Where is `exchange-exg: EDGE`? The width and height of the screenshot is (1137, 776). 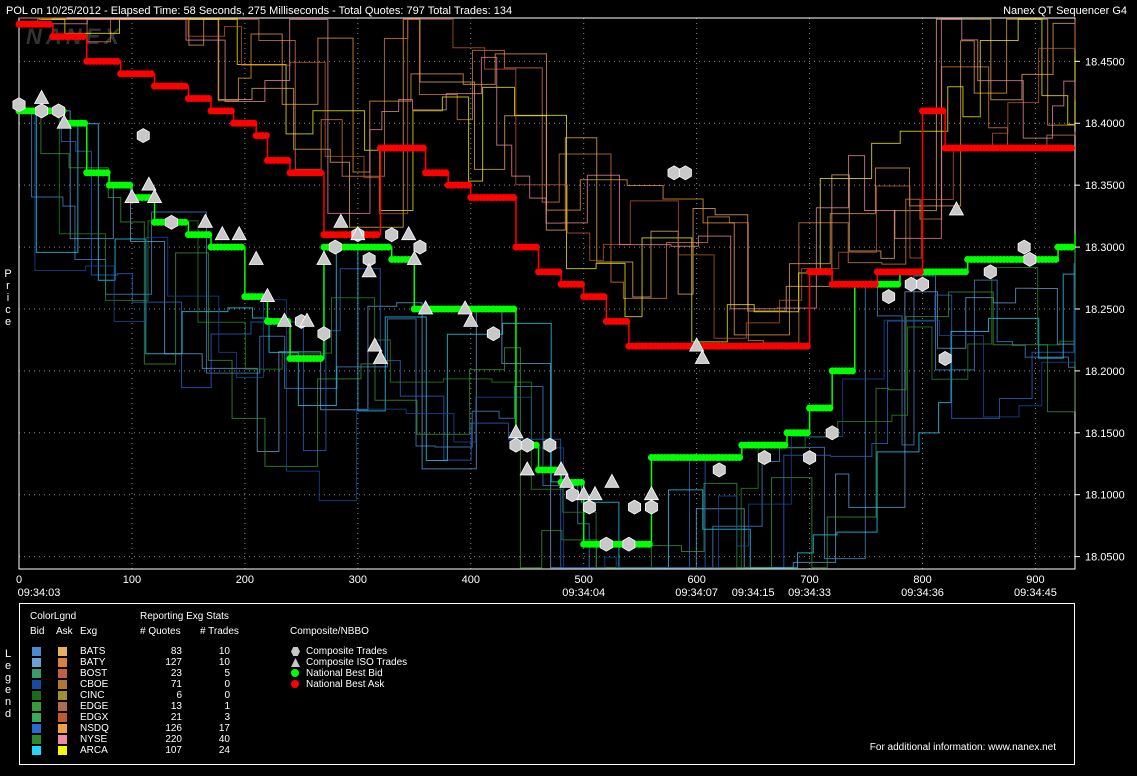
exchange-exg: EDGE is located at coordinates (94, 706).